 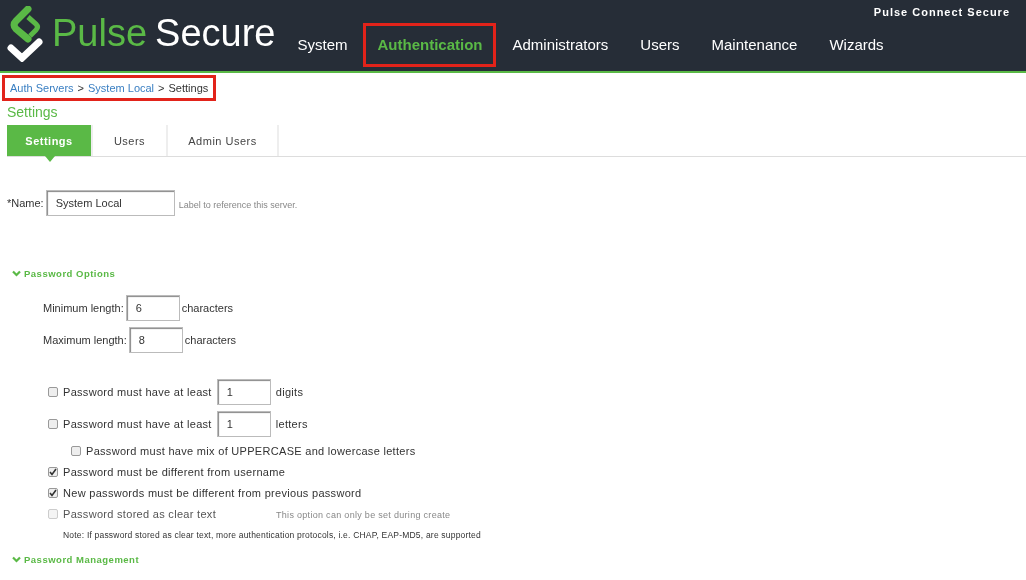 I want to click on field-label: Maximum length:, so click(x=85, y=339).